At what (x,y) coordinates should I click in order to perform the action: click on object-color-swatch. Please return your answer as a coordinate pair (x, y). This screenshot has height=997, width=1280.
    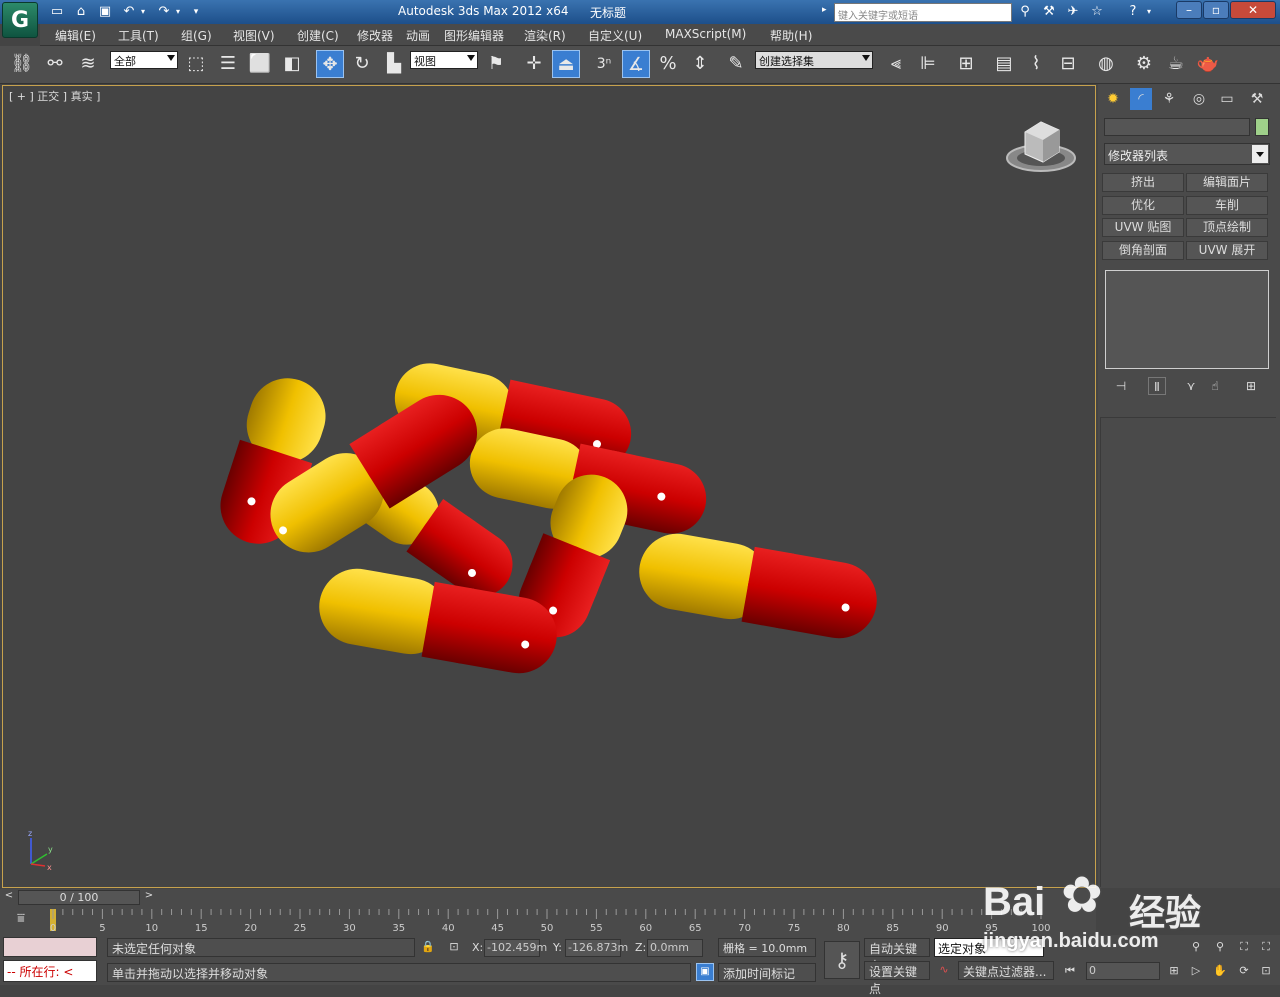
    Looking at the image, I should click on (1262, 127).